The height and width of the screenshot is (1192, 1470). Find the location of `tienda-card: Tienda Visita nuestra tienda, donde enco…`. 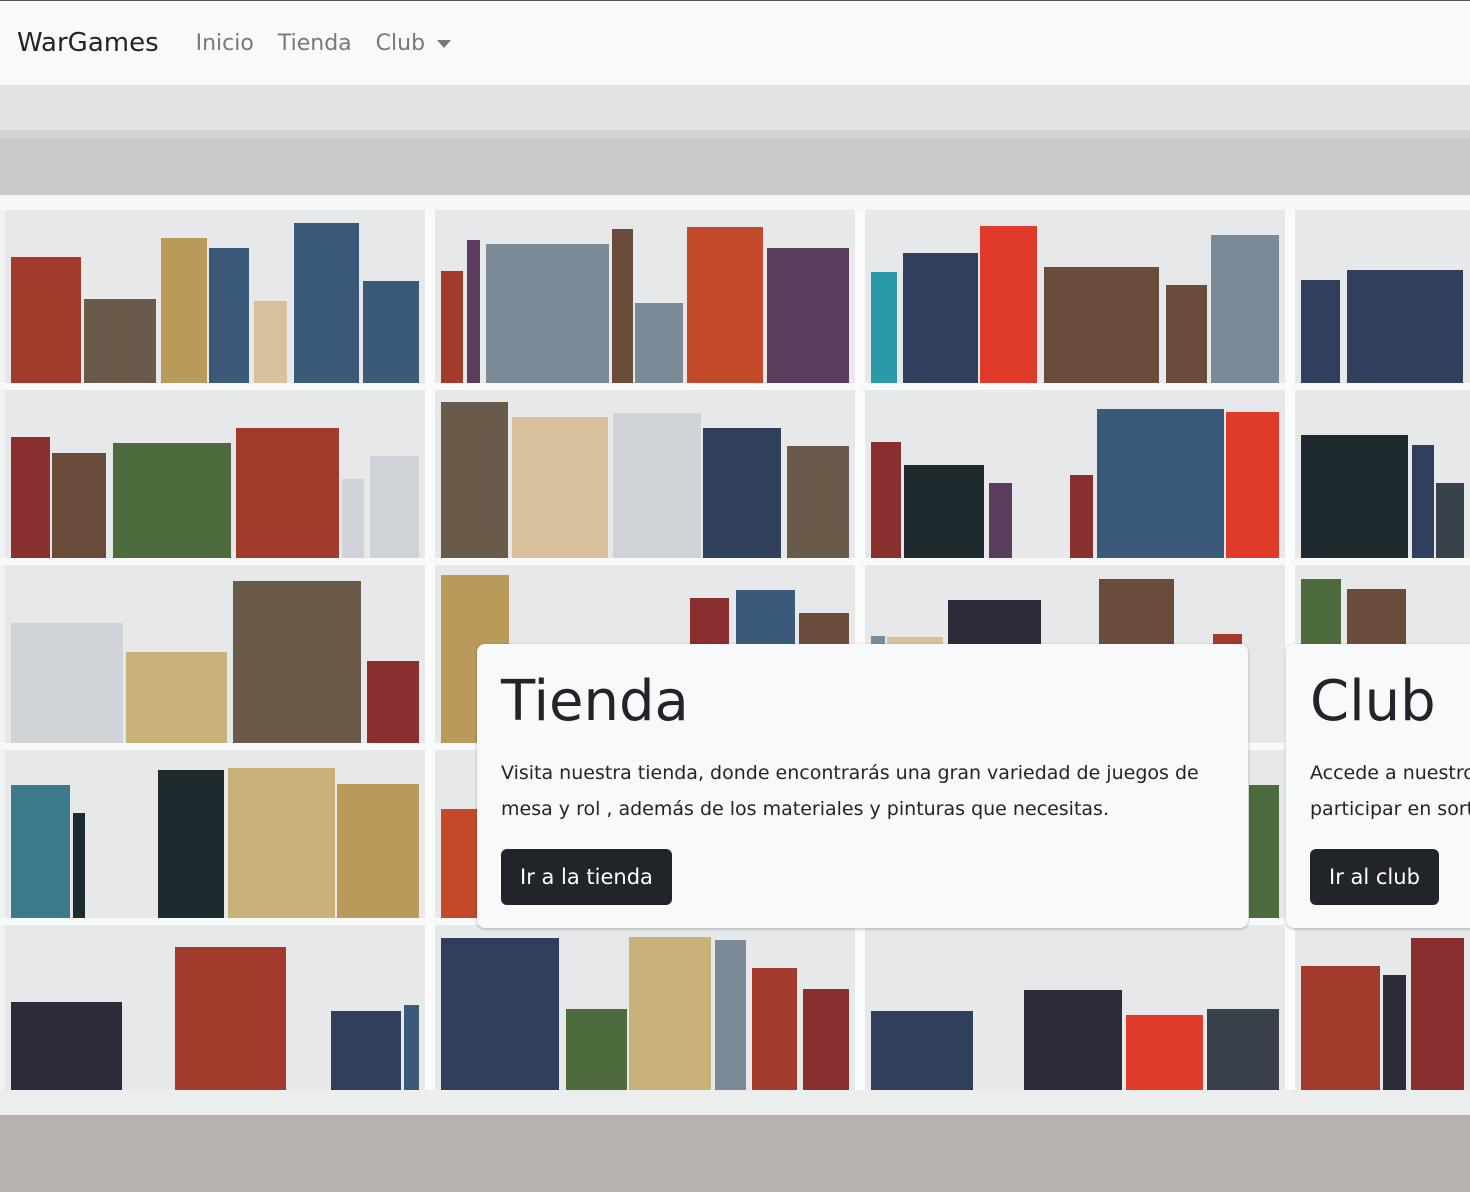

tienda-card: Tienda Visita nuestra tienda, donde enco… is located at coordinates (862, 786).